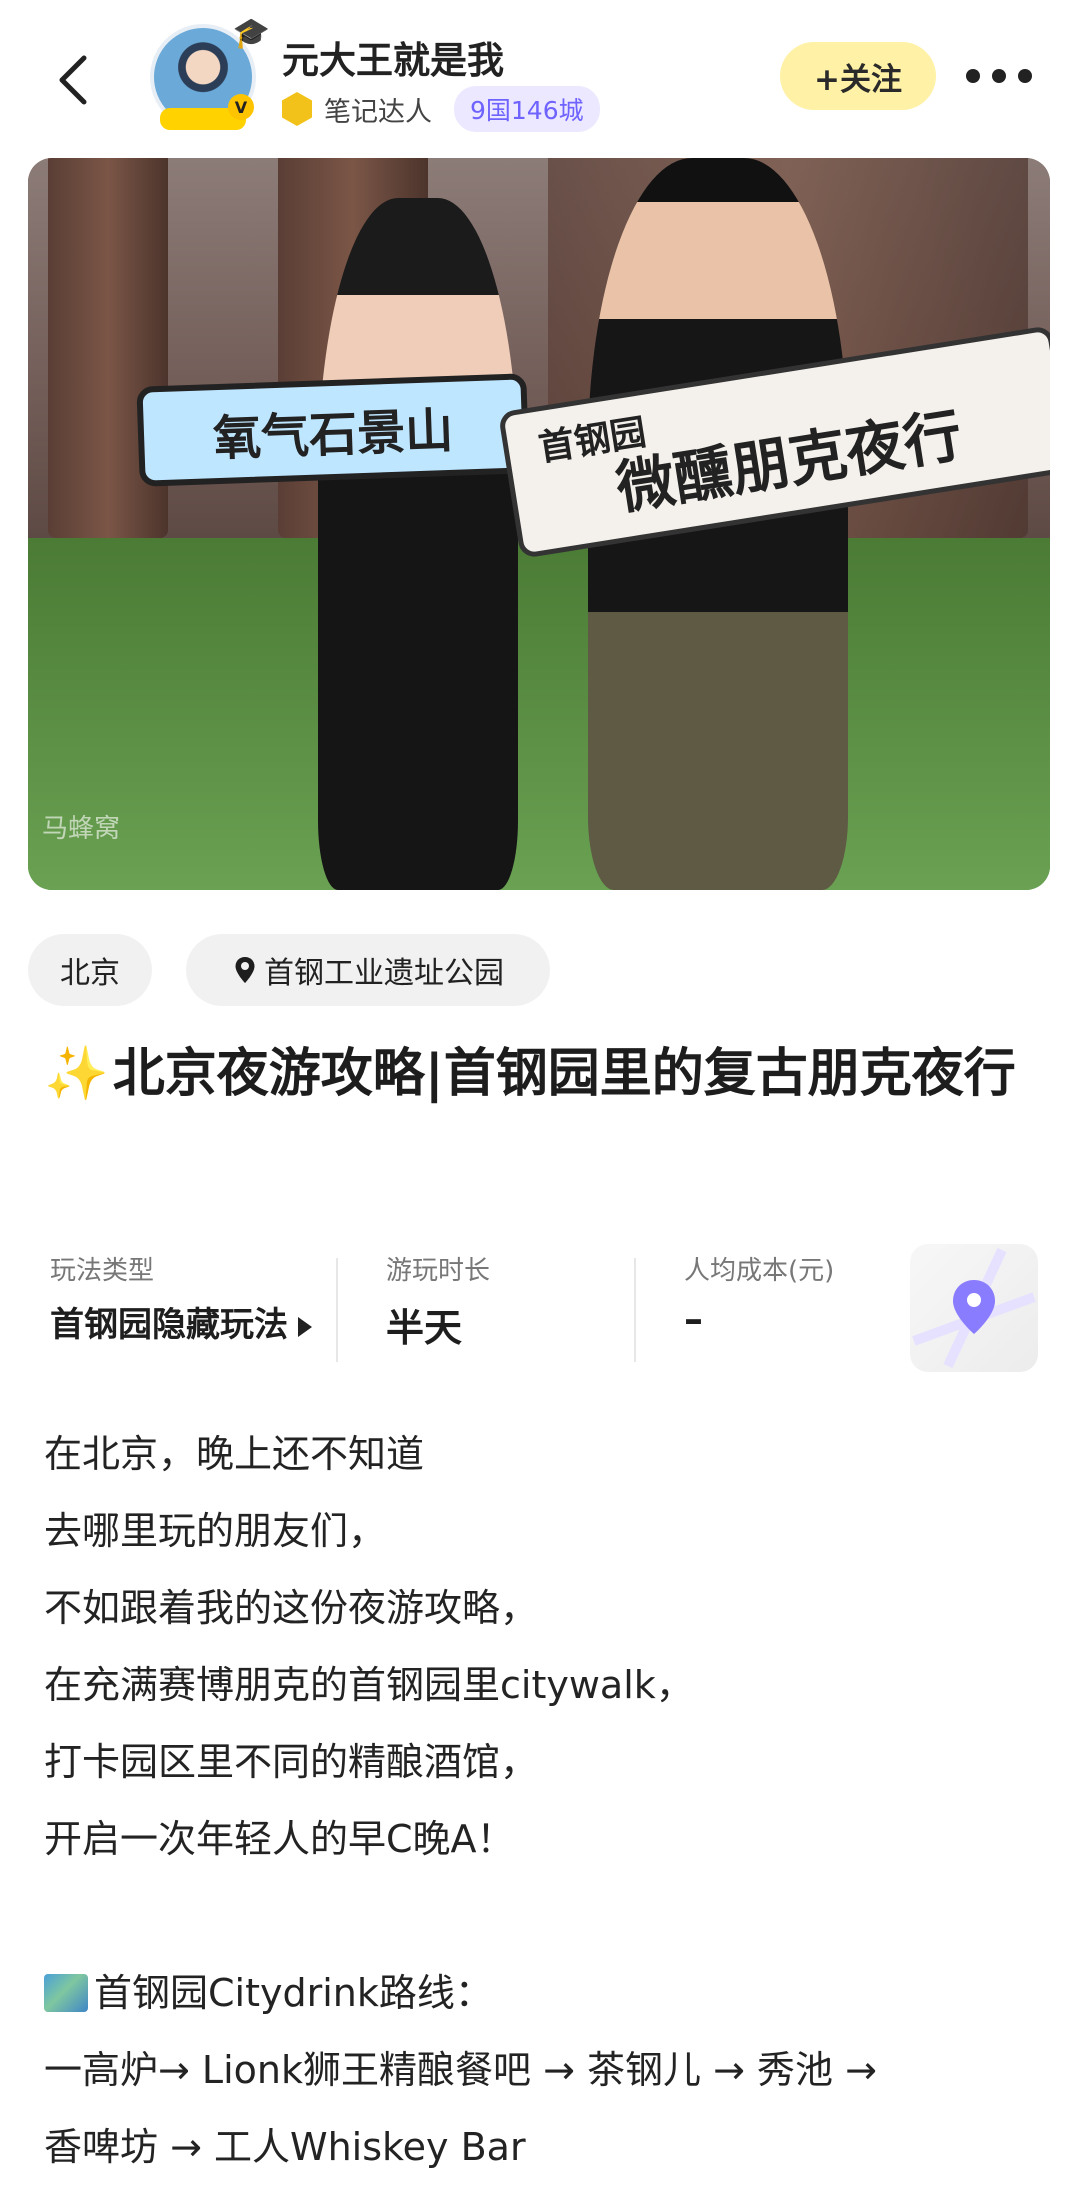 The image size is (1080, 2196). What do you see at coordinates (438, 1271) in the screenshot?
I see `duration-label: 游玩时长` at bounding box center [438, 1271].